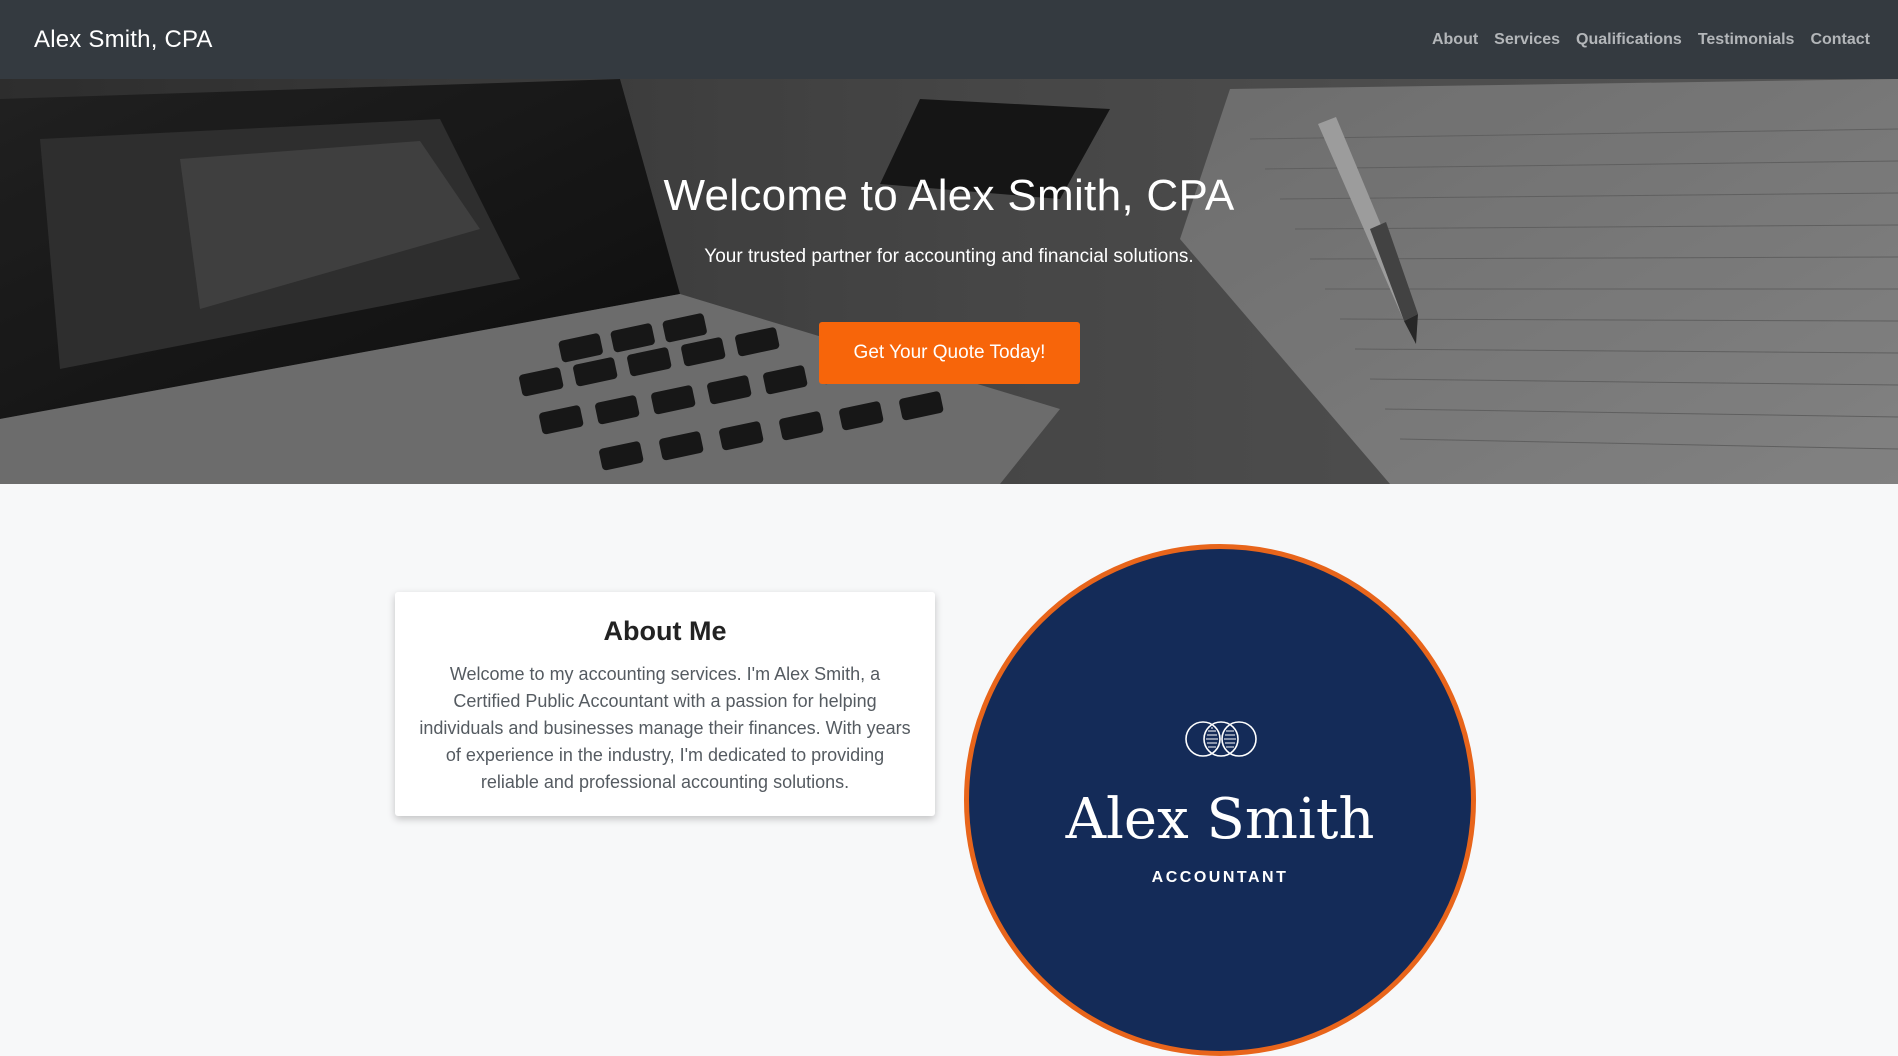 The width and height of the screenshot is (1898, 1056). I want to click on logo-badge: Alex Smith ACCOUNTANT, so click(1220, 800).